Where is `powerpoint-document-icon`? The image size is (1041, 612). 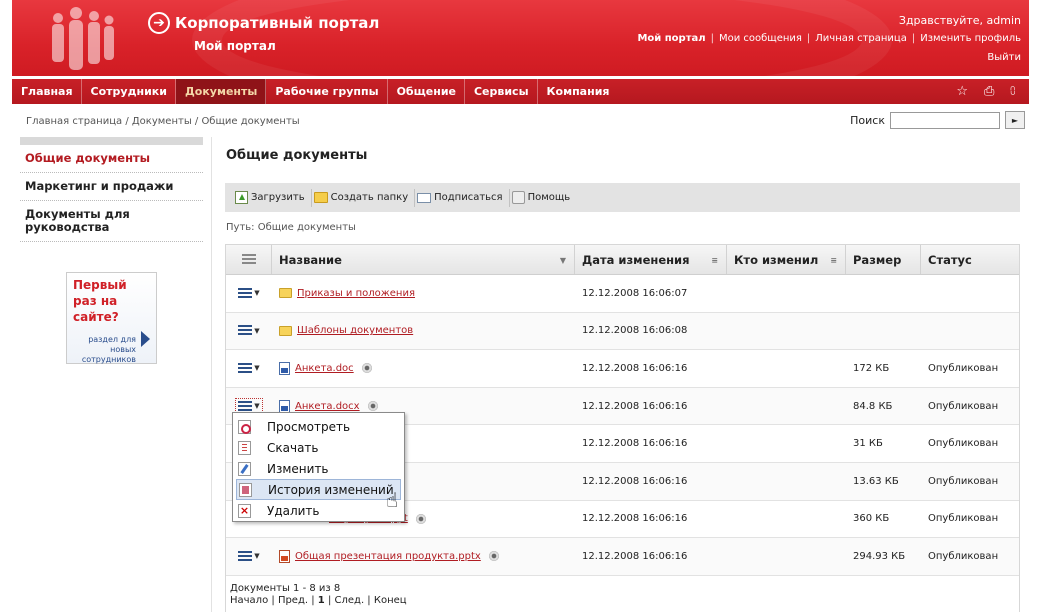 powerpoint-document-icon is located at coordinates (284, 556).